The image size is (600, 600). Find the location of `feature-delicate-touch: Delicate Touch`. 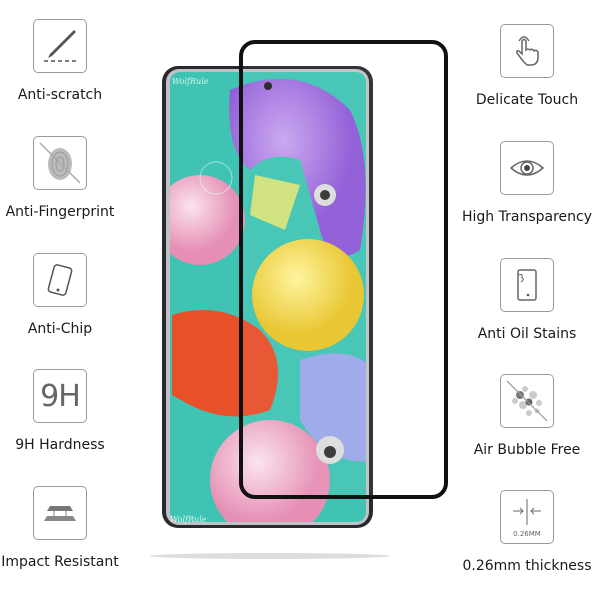

feature-delicate-touch: Delicate Touch is located at coordinates (526, 66).